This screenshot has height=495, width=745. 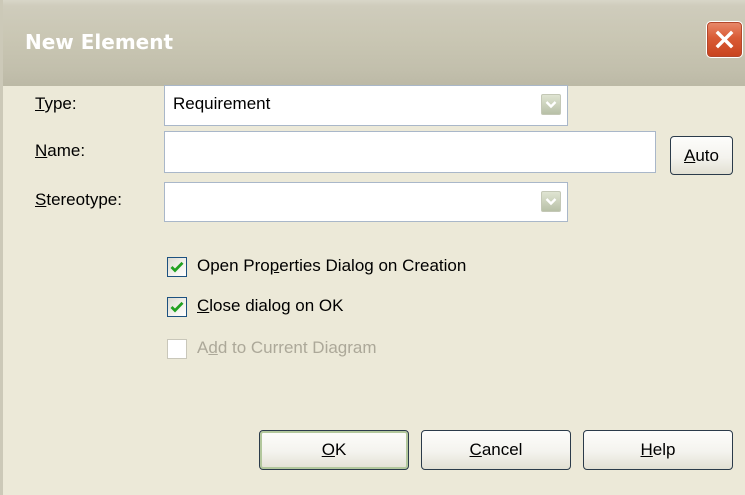 What do you see at coordinates (99, 42) in the screenshot?
I see `window-title: New Element` at bounding box center [99, 42].